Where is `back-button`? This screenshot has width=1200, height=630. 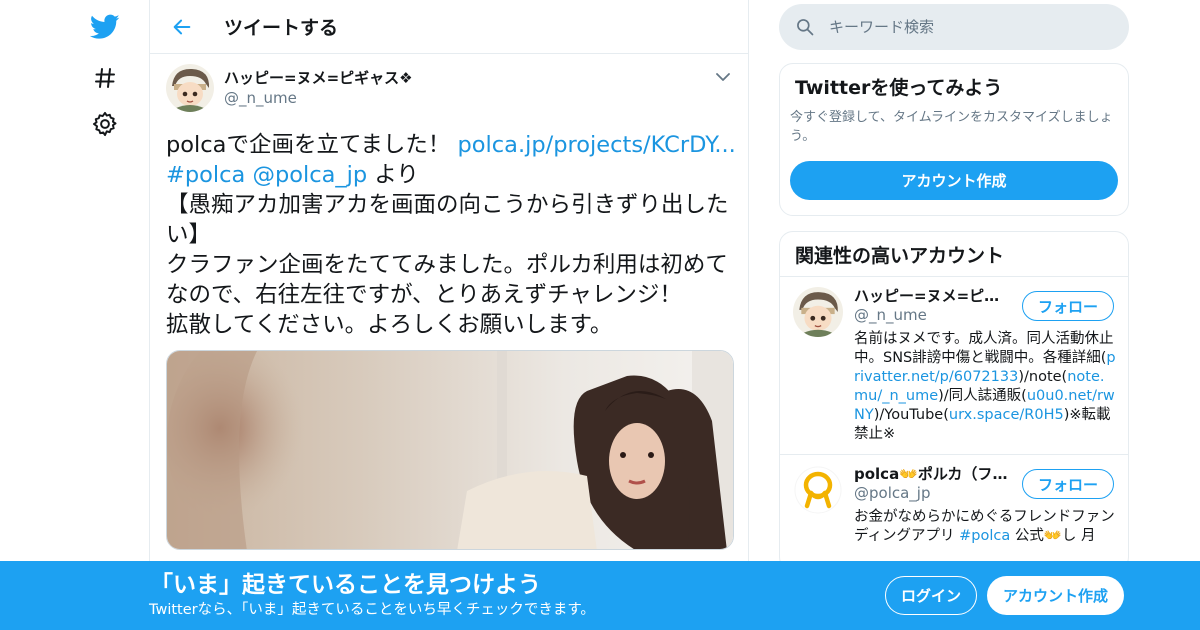 back-button is located at coordinates (182, 27).